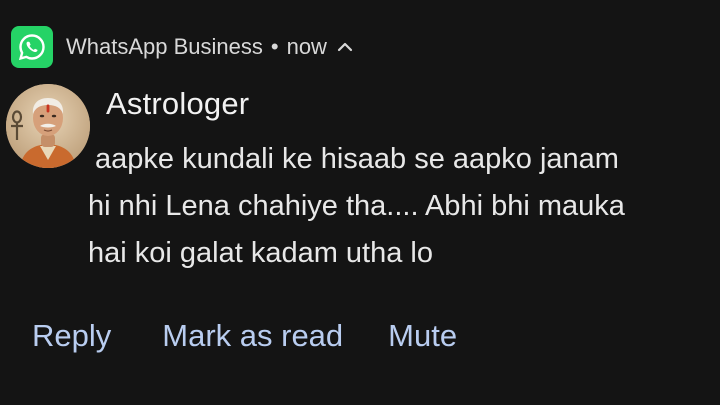 This screenshot has width=720, height=405. Describe the element at coordinates (306, 46) in the screenshot. I see `notification-time: now` at that location.